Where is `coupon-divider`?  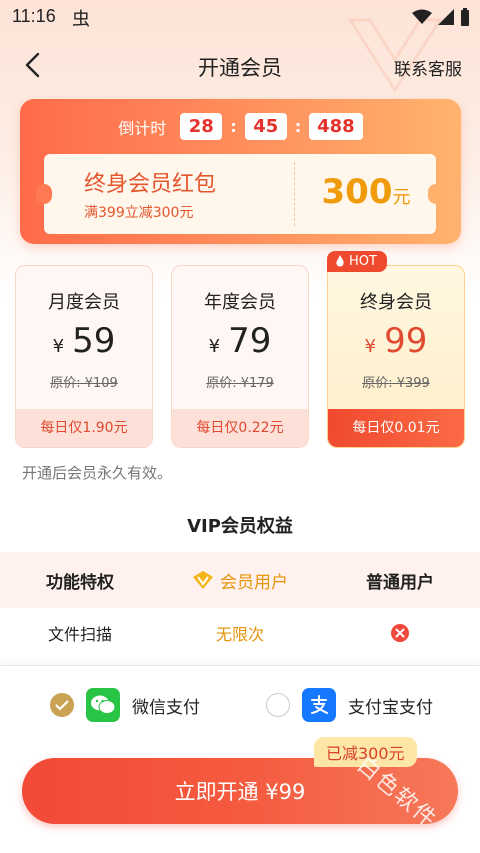 coupon-divider is located at coordinates (294, 194).